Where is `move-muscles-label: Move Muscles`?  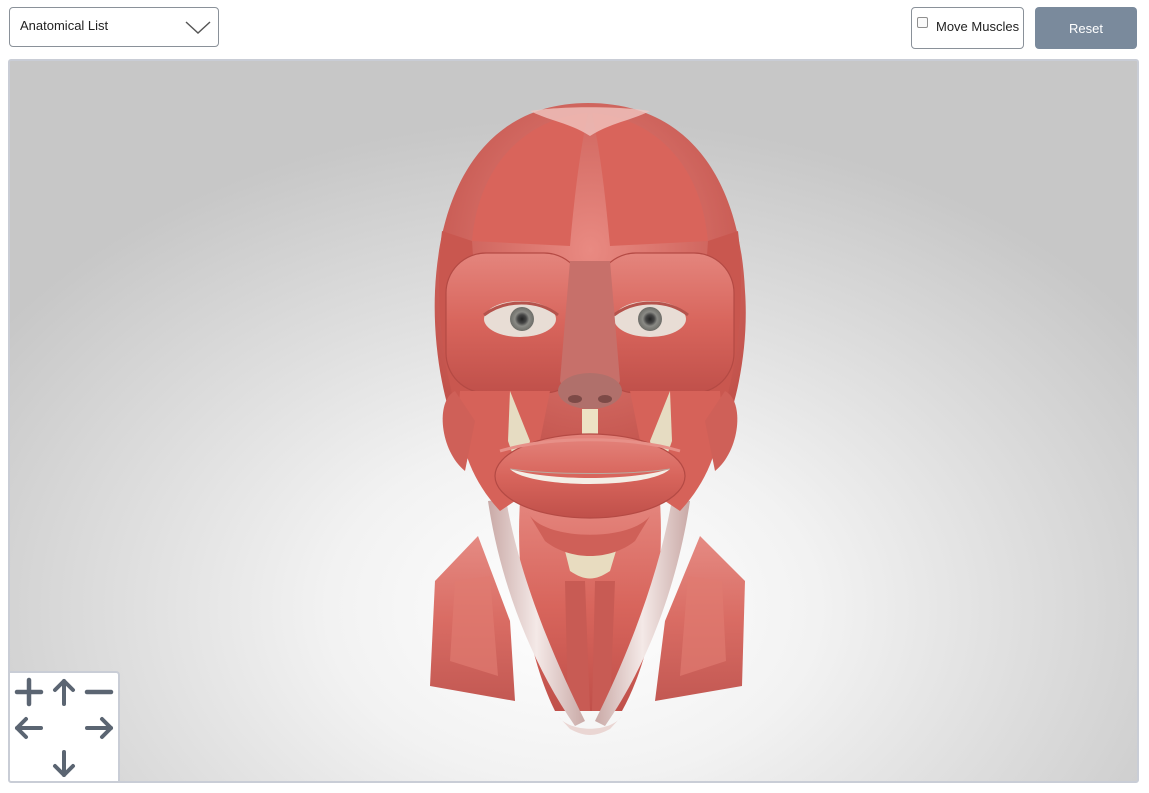 move-muscles-label: Move Muscles is located at coordinates (978, 26).